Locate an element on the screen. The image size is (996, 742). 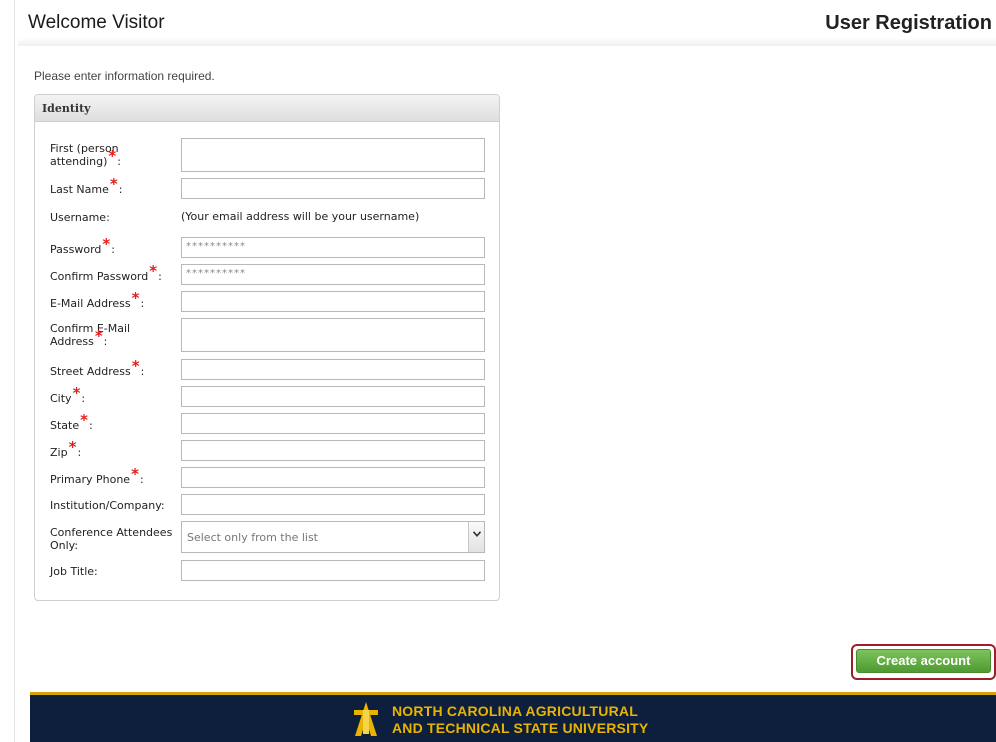
create-account-button: Create account is located at coordinates (923, 661).